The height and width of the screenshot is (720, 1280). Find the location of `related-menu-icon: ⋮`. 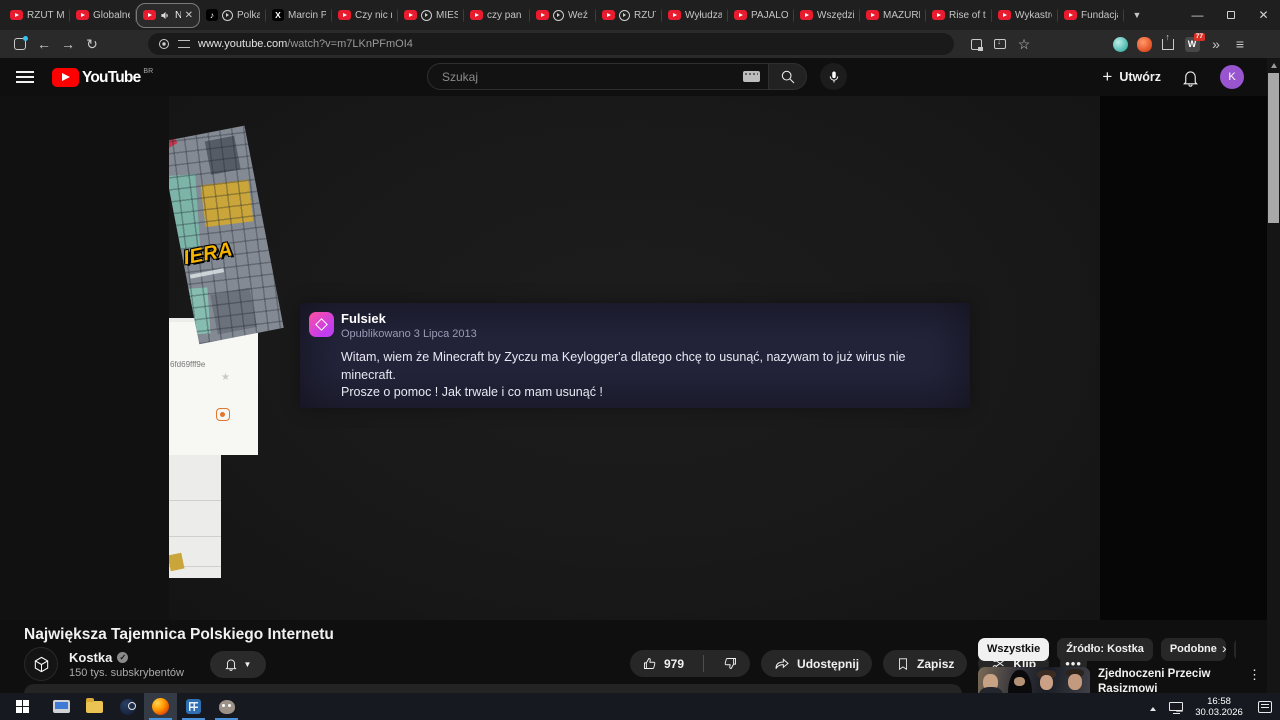

related-menu-icon: ⋮ is located at coordinates (1254, 680).